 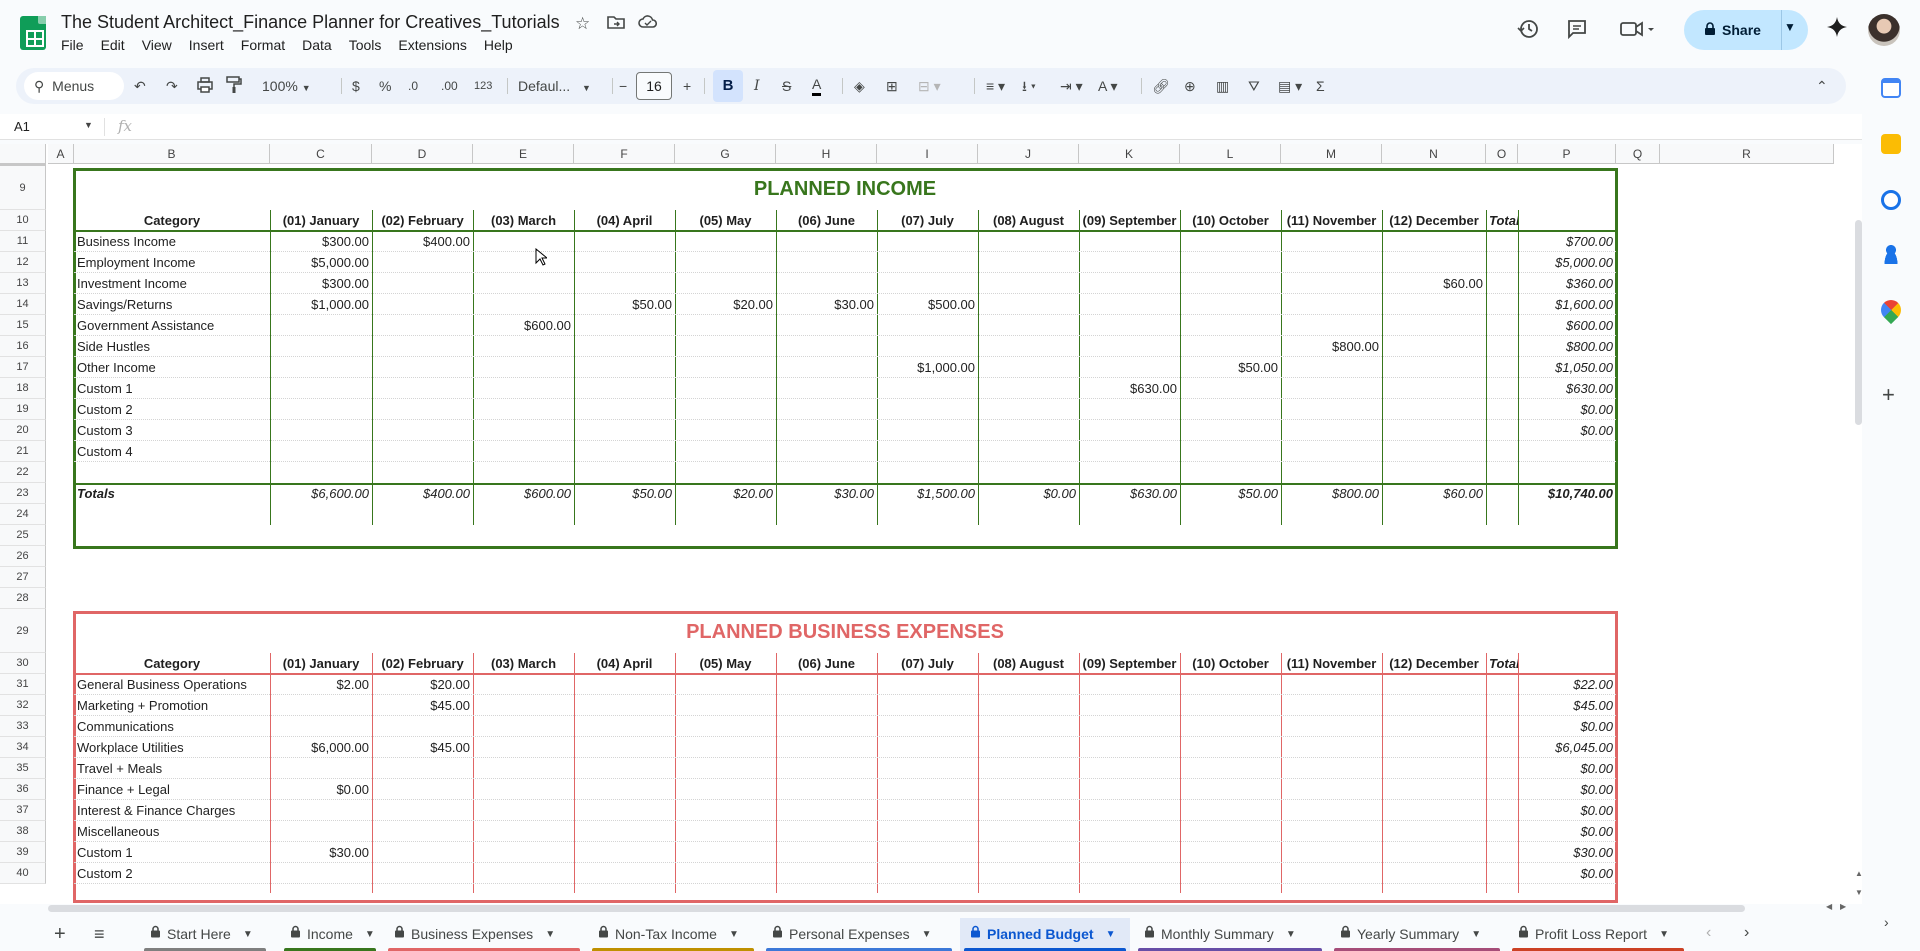 What do you see at coordinates (1891, 144) in the screenshot?
I see `keep-icon` at bounding box center [1891, 144].